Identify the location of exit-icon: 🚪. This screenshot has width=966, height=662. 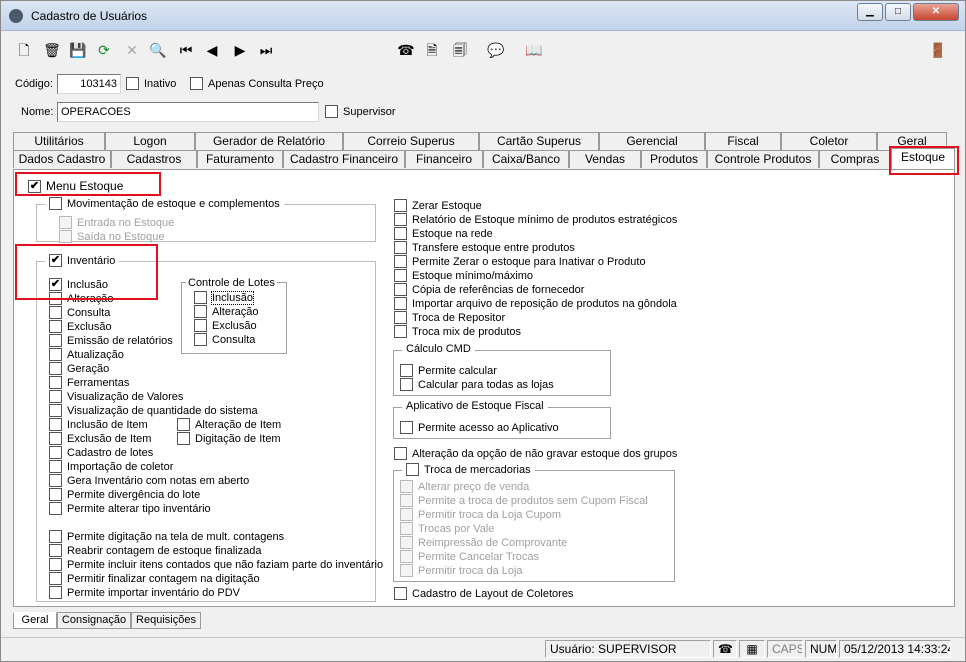
(938, 50).